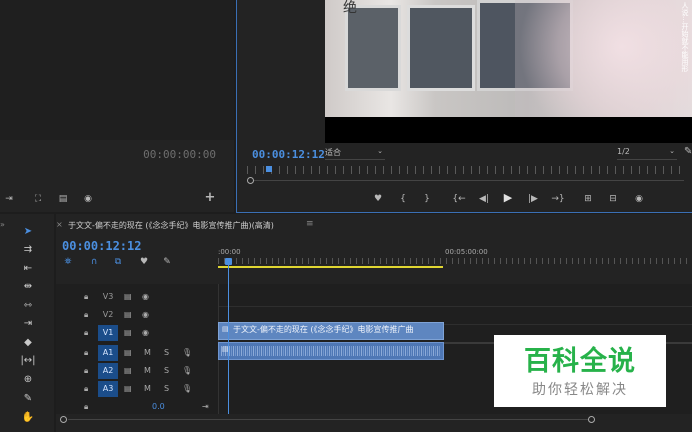 The width and height of the screenshot is (692, 432). What do you see at coordinates (108, 353) in the screenshot?
I see `track-name-a1: A1` at bounding box center [108, 353].